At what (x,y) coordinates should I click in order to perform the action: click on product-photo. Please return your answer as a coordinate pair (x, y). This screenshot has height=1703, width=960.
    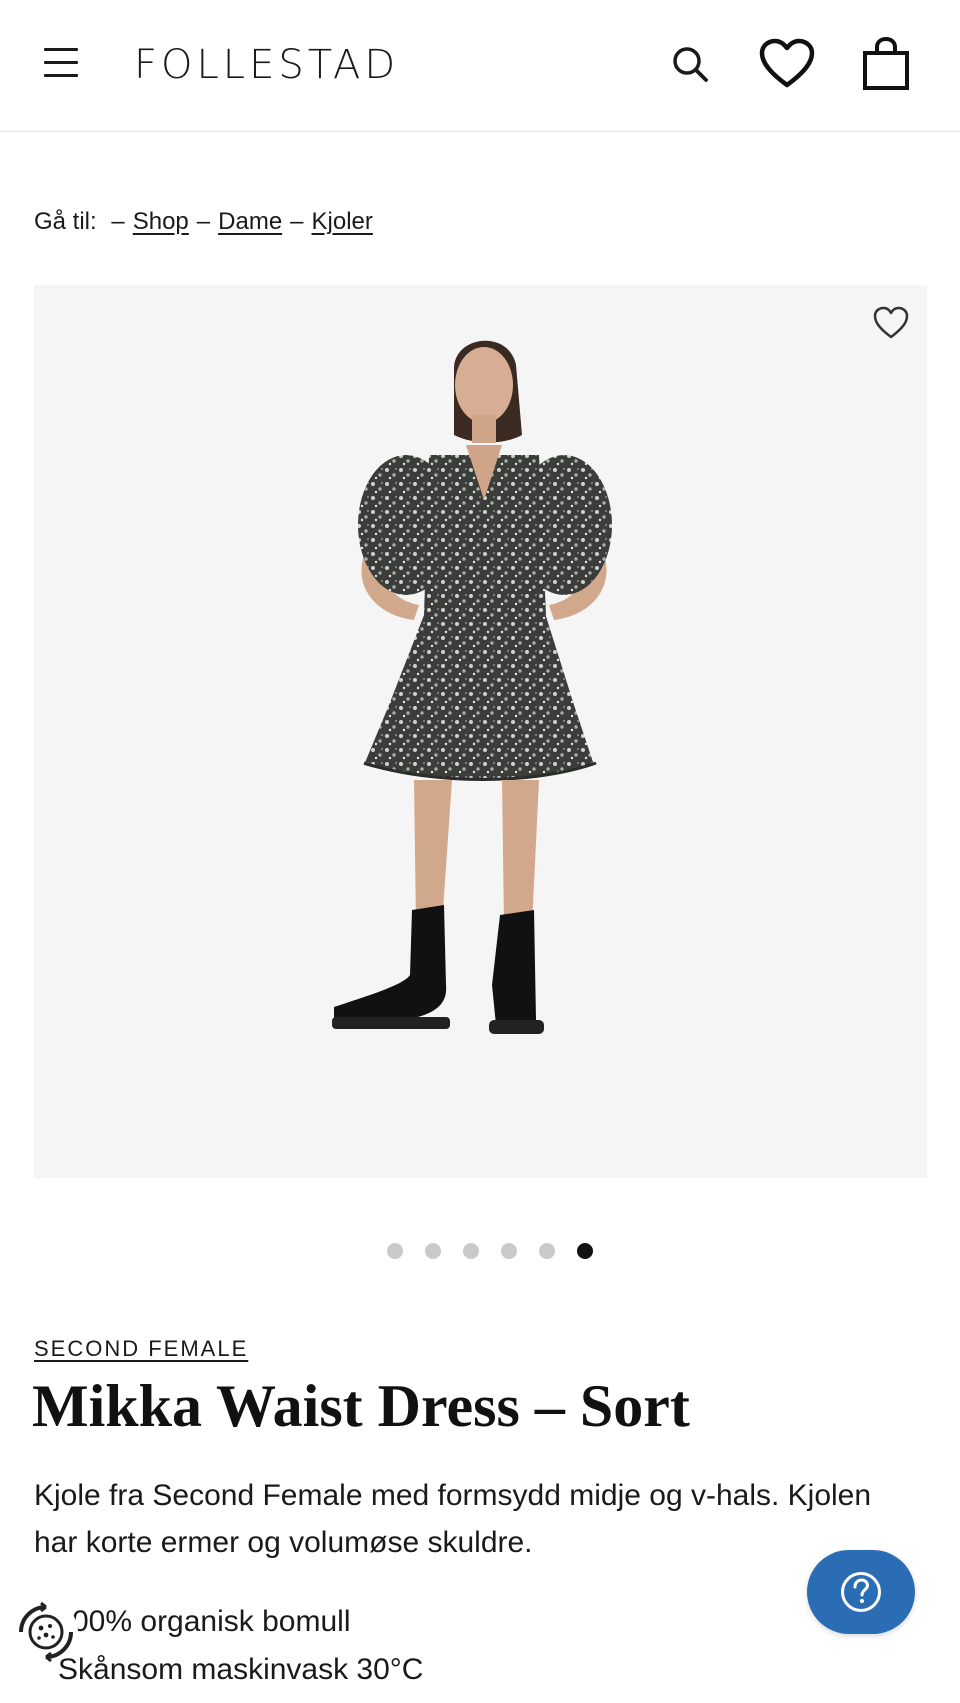
    Looking at the image, I should click on (472, 687).